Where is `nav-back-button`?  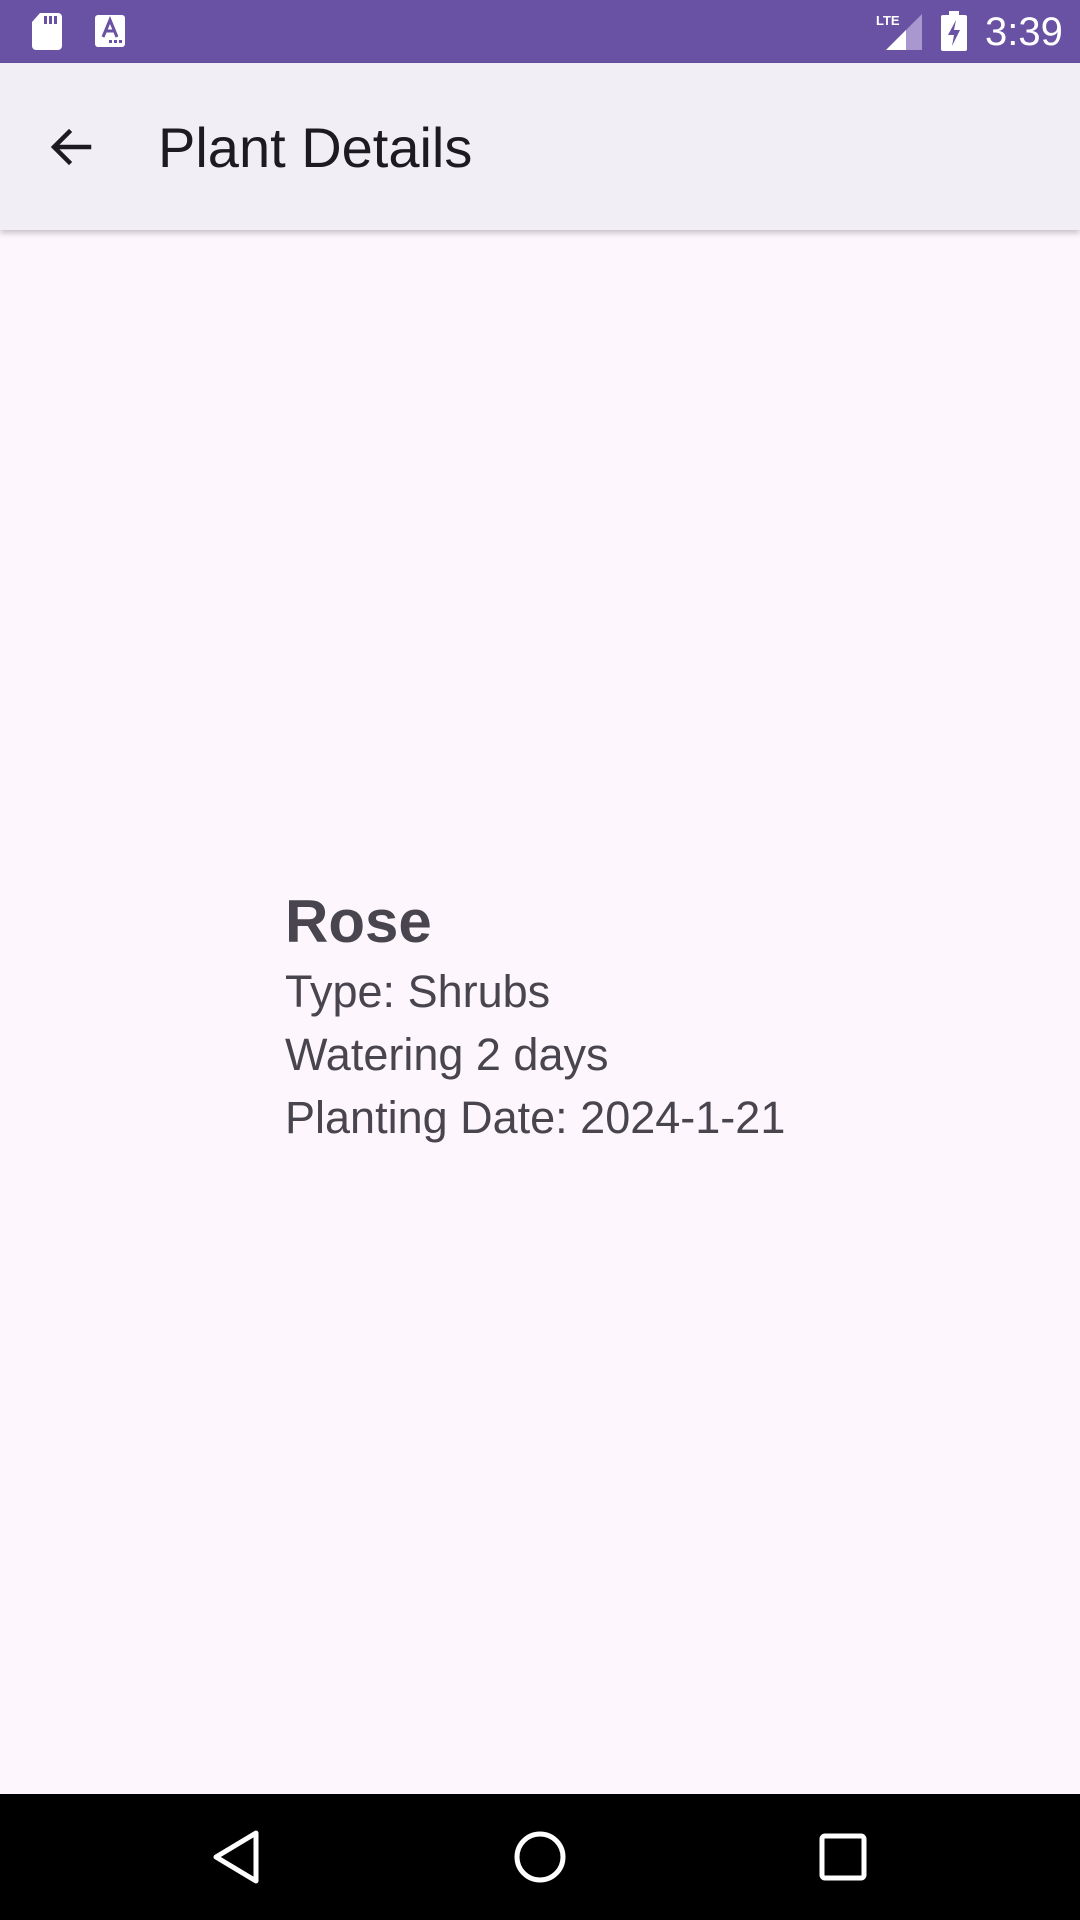
nav-back-button is located at coordinates (236, 1857).